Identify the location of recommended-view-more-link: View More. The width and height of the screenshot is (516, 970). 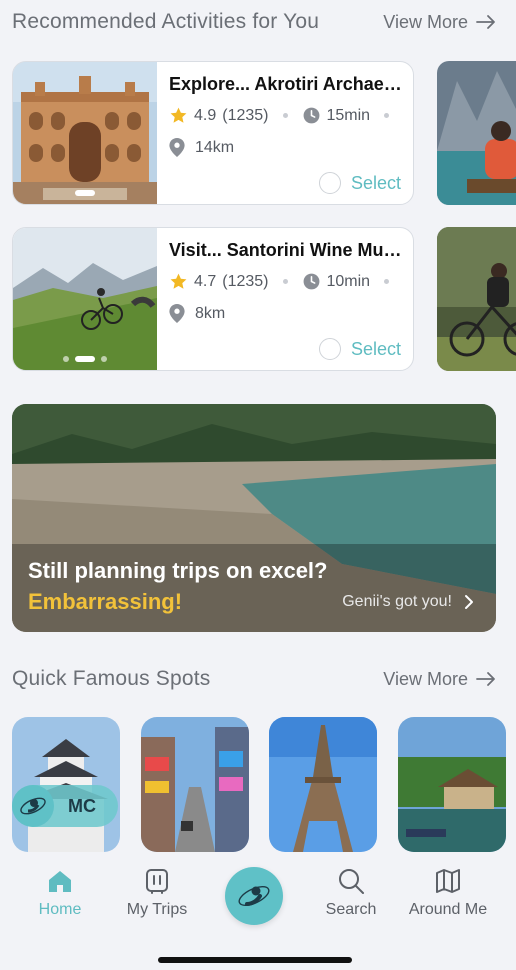
(439, 22).